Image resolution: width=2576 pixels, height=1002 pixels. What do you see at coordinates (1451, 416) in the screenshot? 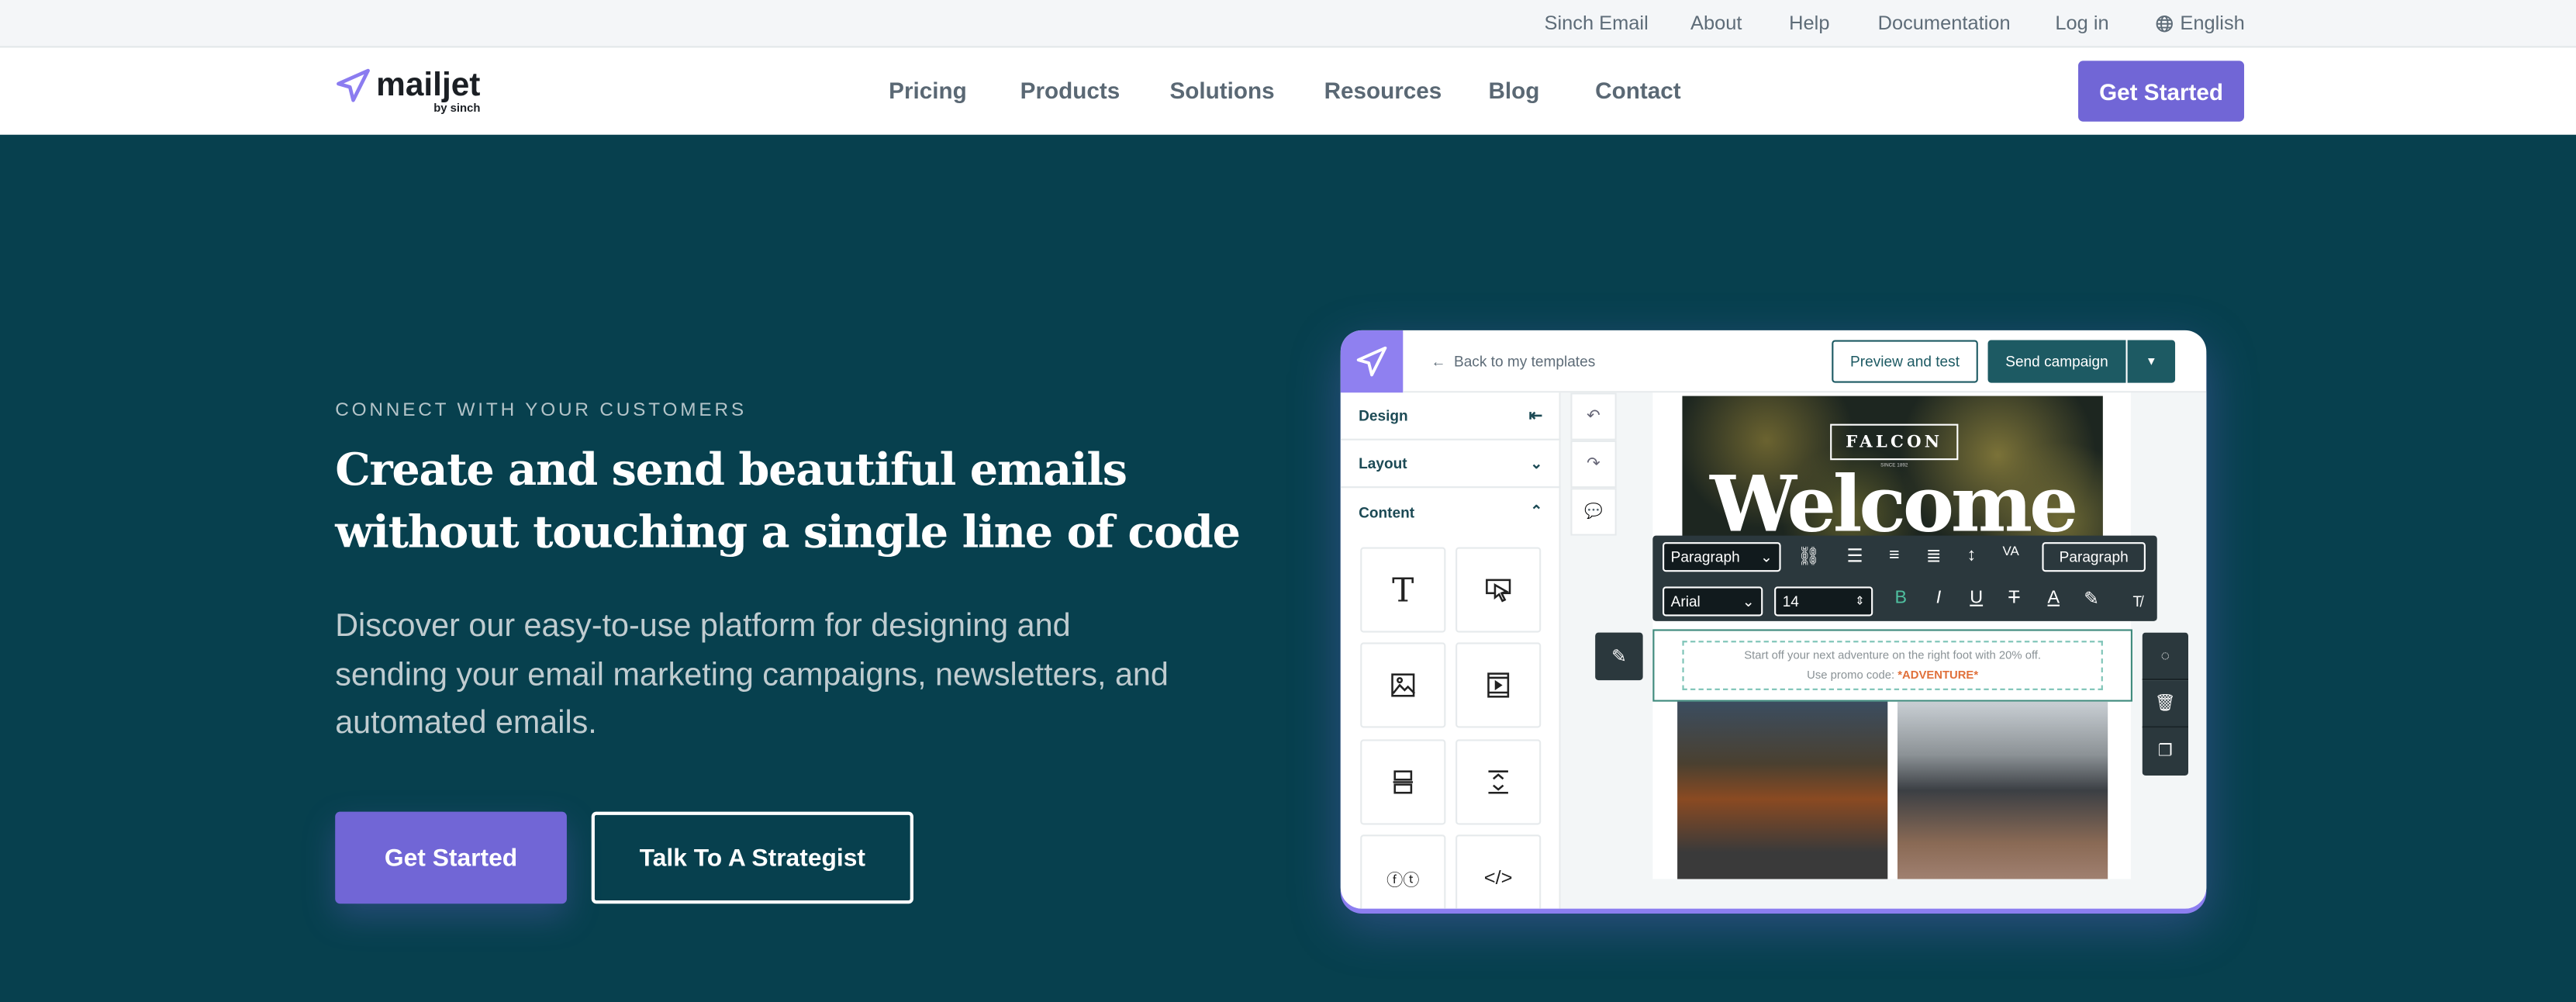
I see `sidebar-design: Design ⇤` at bounding box center [1451, 416].